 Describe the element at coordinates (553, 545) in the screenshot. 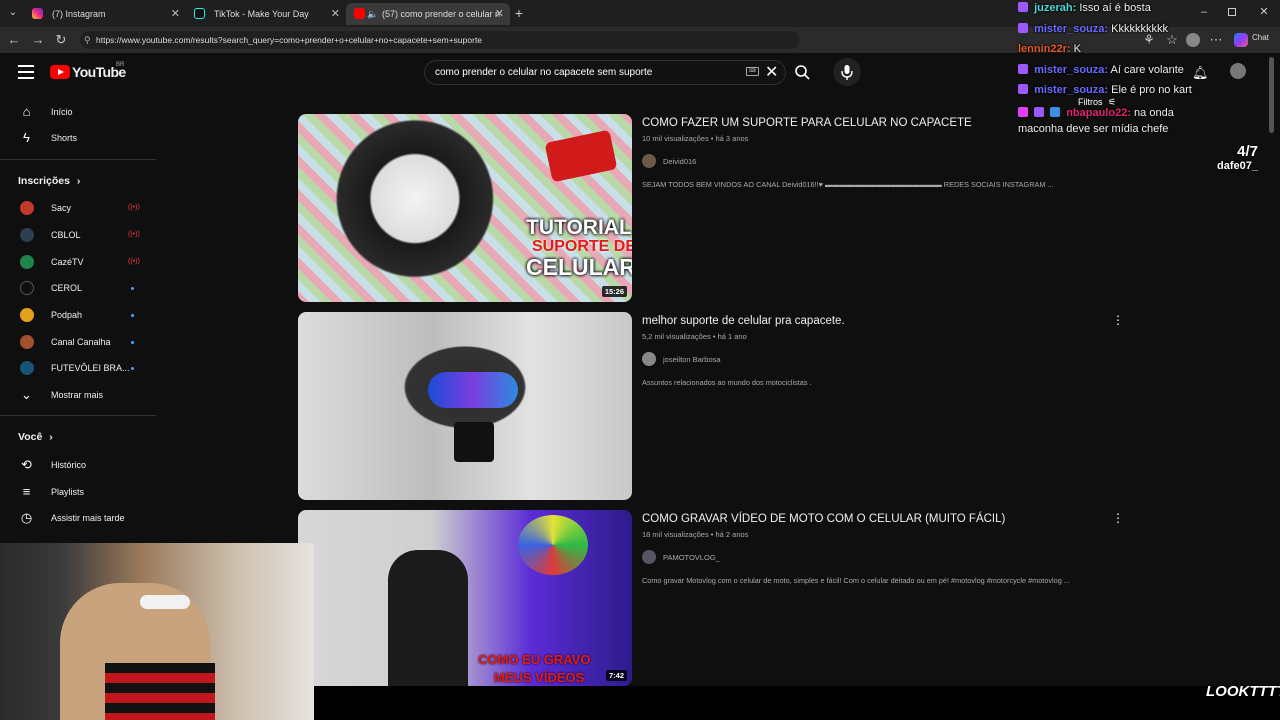

I see `helmet-graphic` at that location.